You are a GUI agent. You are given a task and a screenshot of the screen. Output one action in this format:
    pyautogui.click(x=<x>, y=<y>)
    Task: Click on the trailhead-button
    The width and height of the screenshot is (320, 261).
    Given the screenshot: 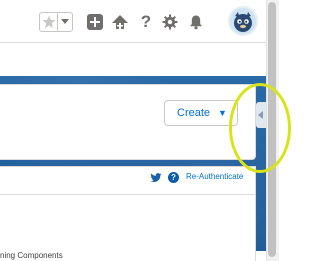 What is the action you would take?
    pyautogui.click(x=120, y=22)
    